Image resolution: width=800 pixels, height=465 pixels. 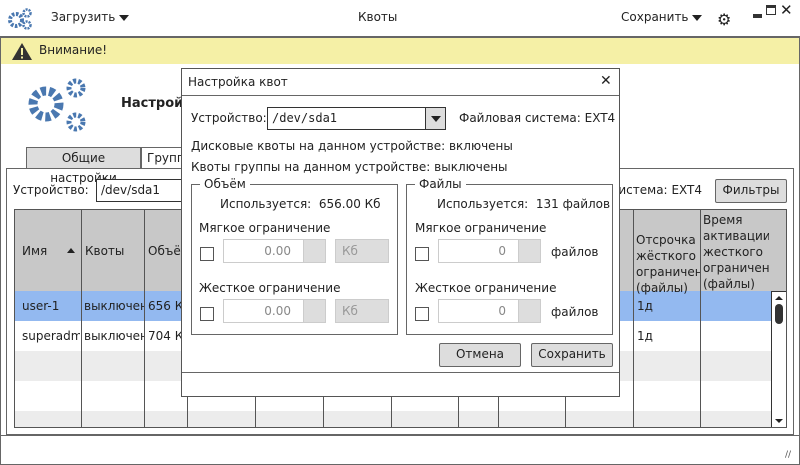 What do you see at coordinates (520, 118) in the screenshot?
I see `dialog-fs-label: Файловая система:` at bounding box center [520, 118].